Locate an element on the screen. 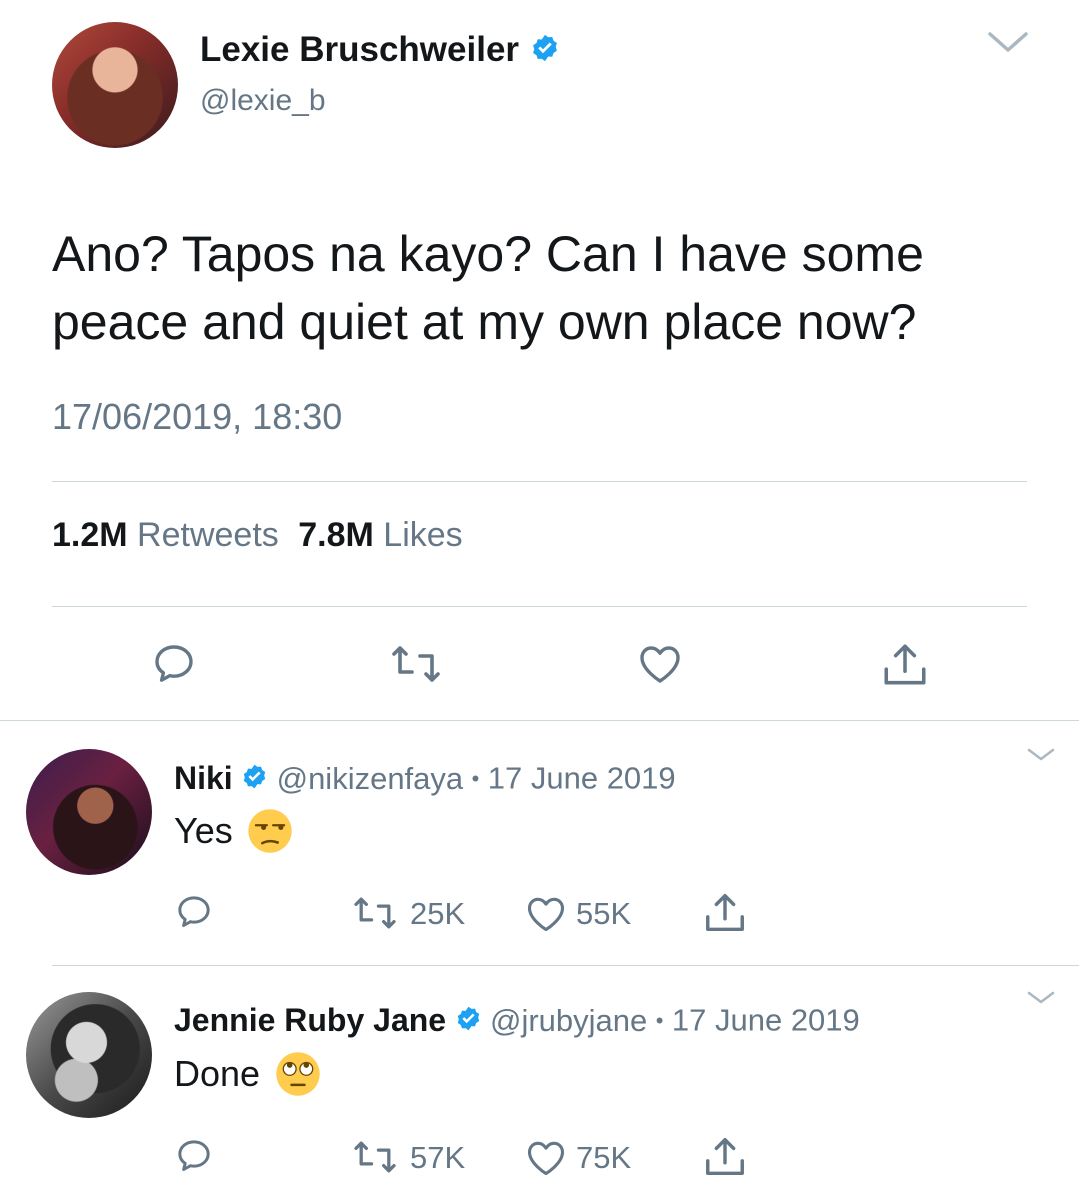  reply-author-handle: @jrubyjane is located at coordinates (568, 1020).